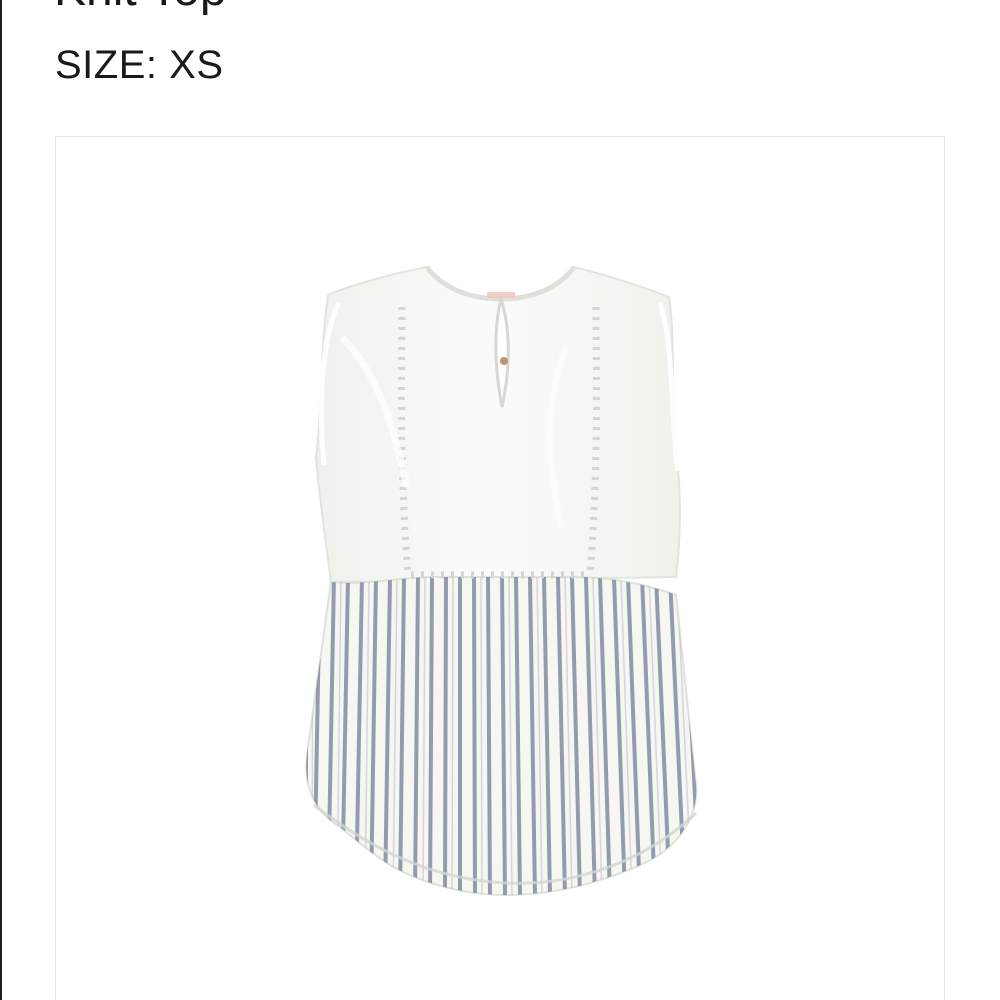  What do you see at coordinates (196, 65) in the screenshot?
I see `size-value: XS` at bounding box center [196, 65].